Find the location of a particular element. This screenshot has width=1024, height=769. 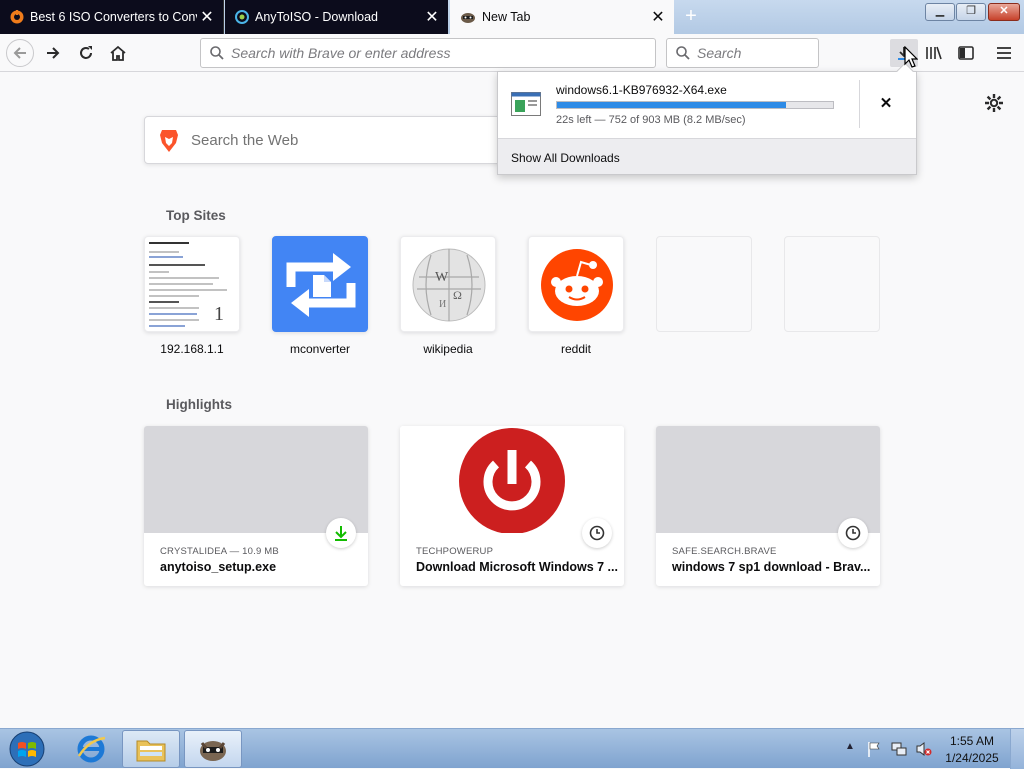

top-site-tile: mconverter is located at coordinates (320, 296).